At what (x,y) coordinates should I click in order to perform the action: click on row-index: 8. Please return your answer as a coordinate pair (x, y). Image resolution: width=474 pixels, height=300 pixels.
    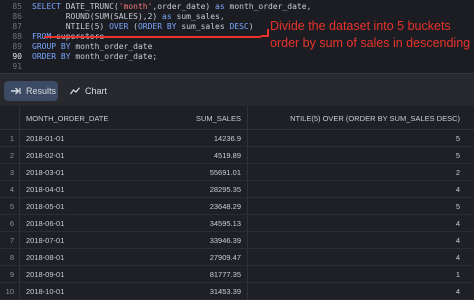
    Looking at the image, I should click on (11, 257).